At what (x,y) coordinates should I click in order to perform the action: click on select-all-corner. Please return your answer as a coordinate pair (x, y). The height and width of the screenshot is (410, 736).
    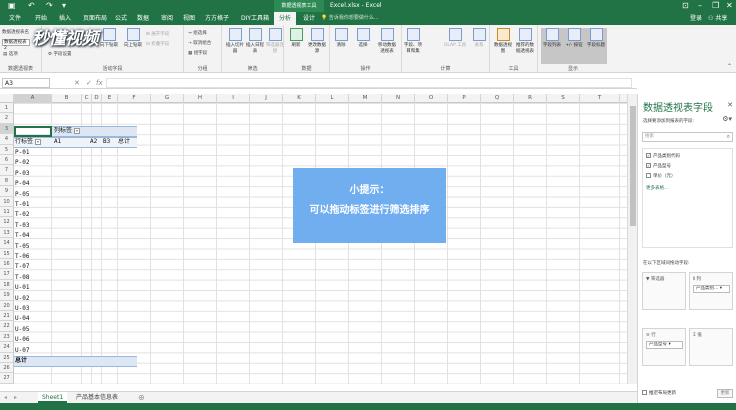
    Looking at the image, I should click on (7, 98).